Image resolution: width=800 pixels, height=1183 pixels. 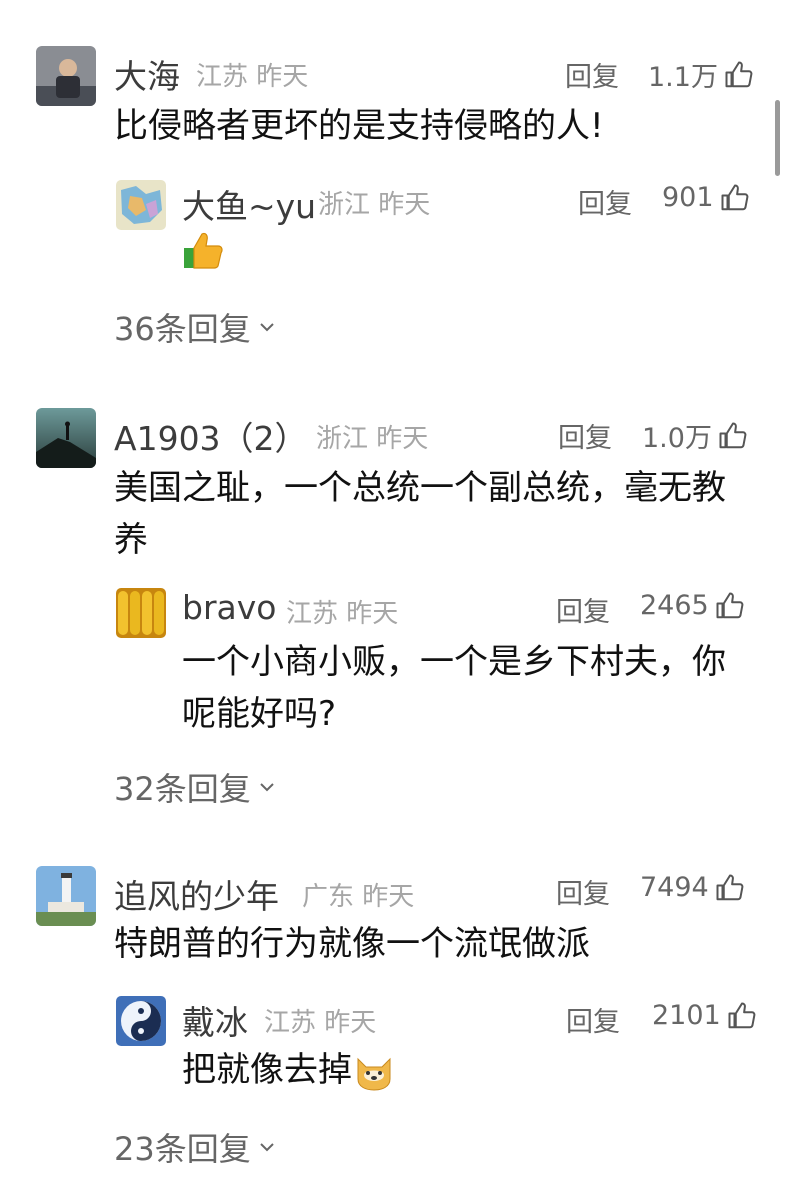 I want to click on username: 戴冰, so click(x=215, y=1020).